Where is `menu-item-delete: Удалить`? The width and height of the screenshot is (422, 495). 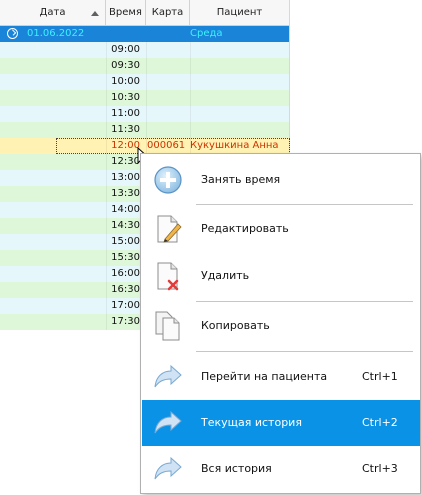
menu-item-delete: Удалить is located at coordinates (281, 276).